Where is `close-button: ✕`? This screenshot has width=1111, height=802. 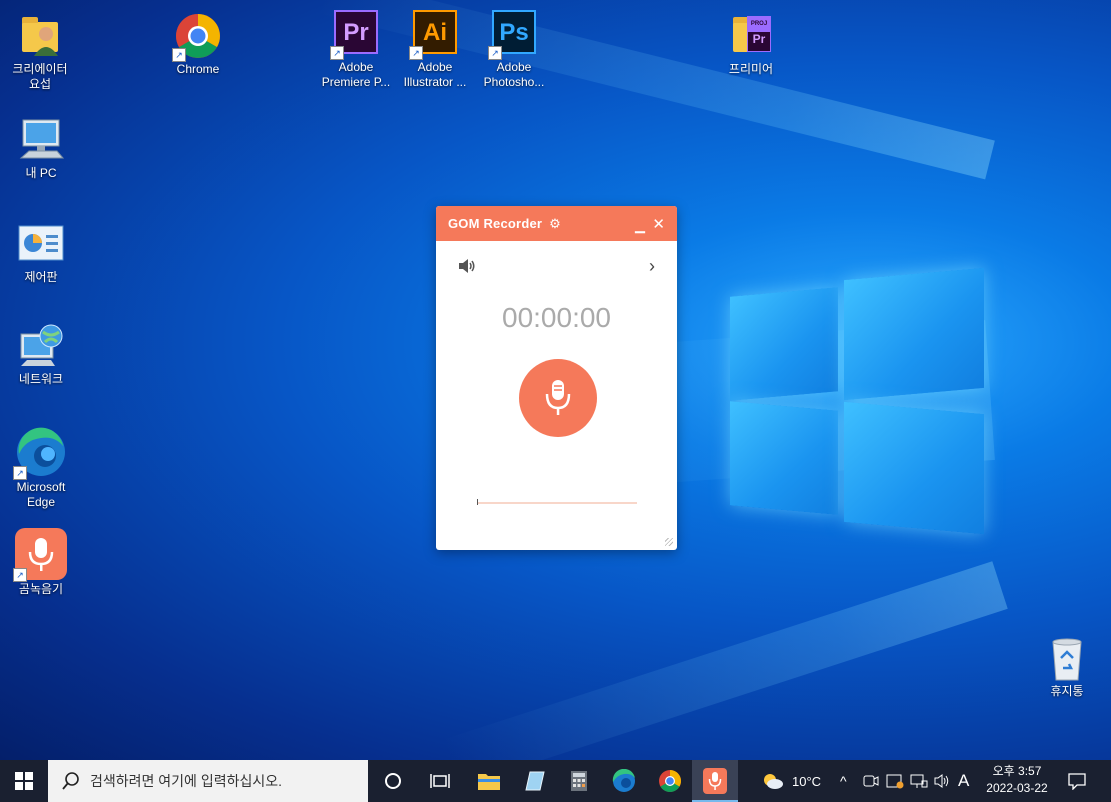 close-button: ✕ is located at coordinates (658, 224).